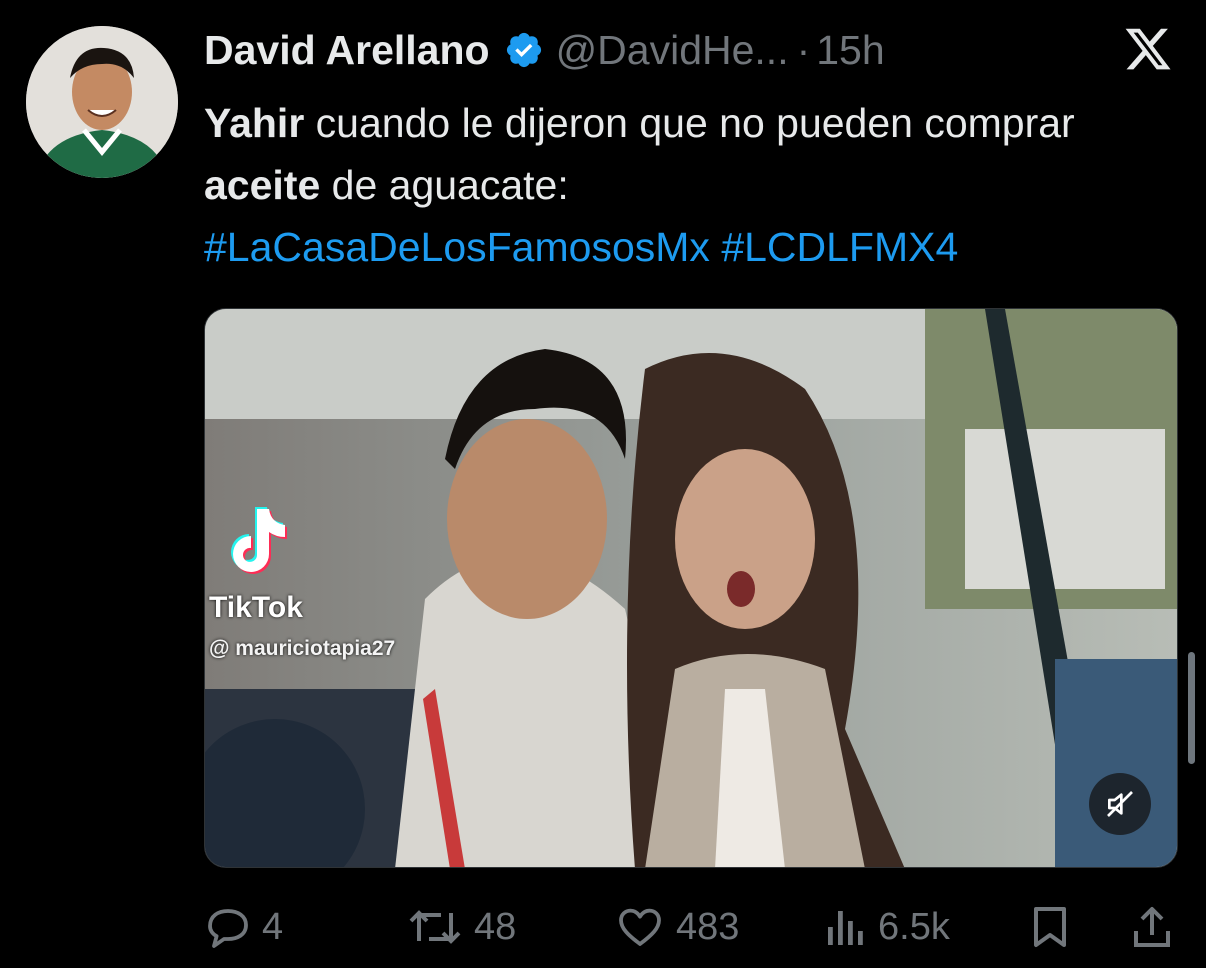  I want to click on repost-button: 48, so click(461, 927).